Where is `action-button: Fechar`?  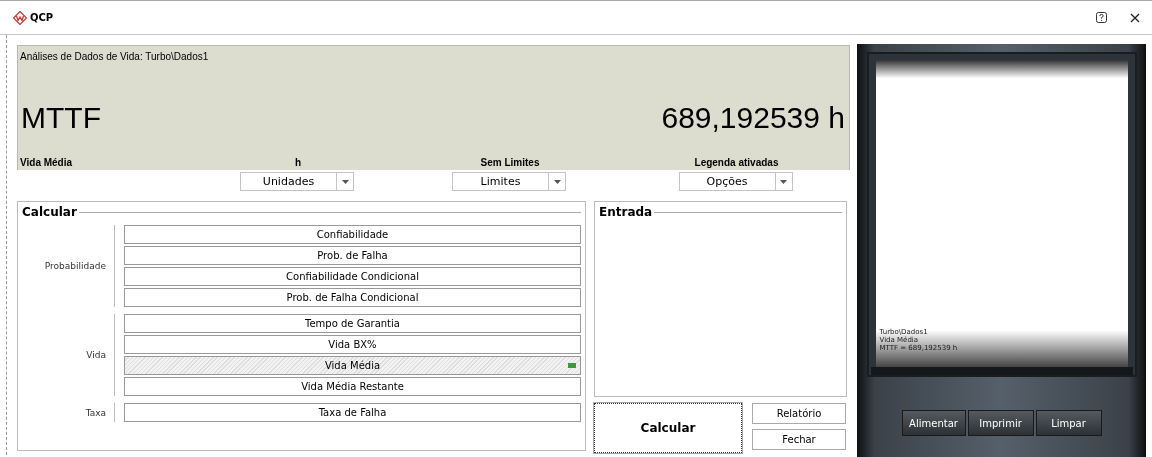
action-button: Fechar is located at coordinates (799, 439).